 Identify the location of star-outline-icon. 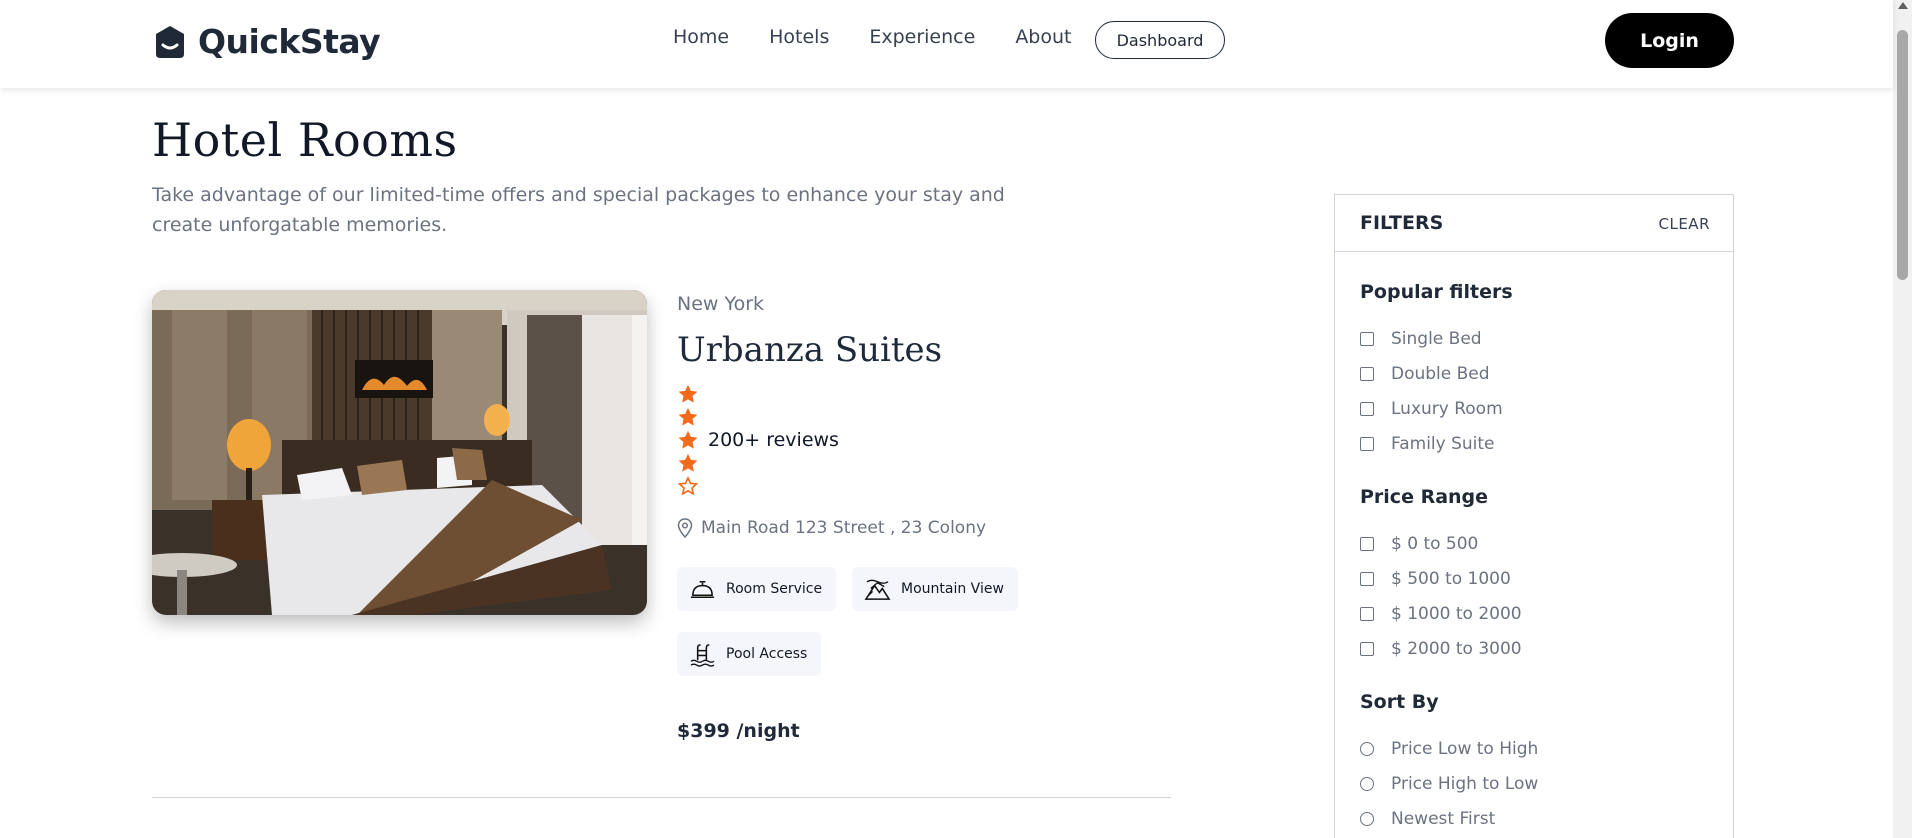
(688, 486).